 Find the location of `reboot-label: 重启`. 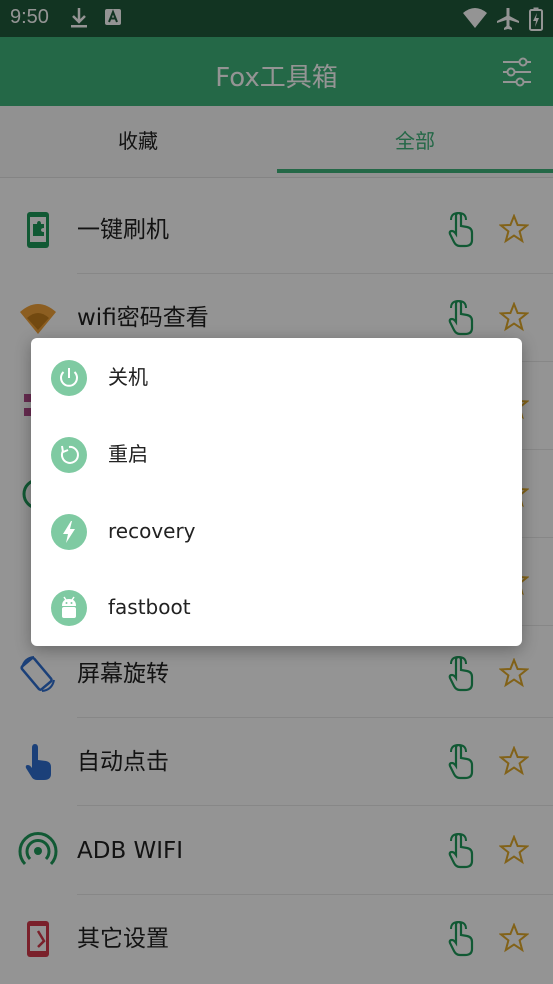

reboot-label: 重启 is located at coordinates (128, 454).